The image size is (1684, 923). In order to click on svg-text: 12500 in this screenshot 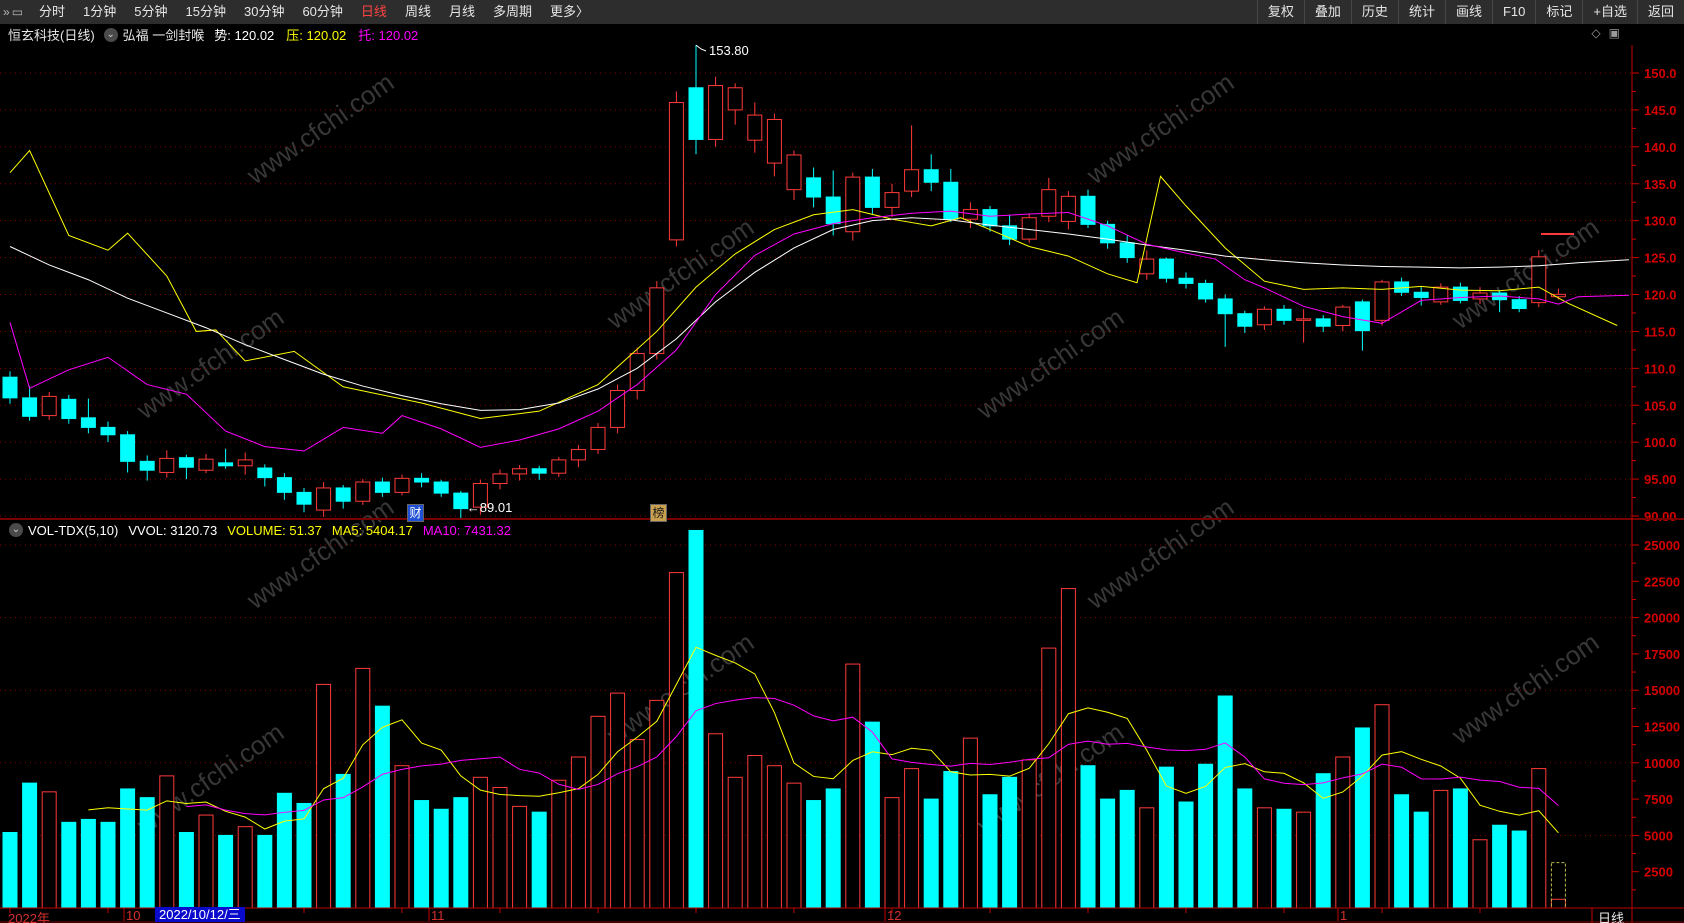, I will do `click(1662, 727)`.